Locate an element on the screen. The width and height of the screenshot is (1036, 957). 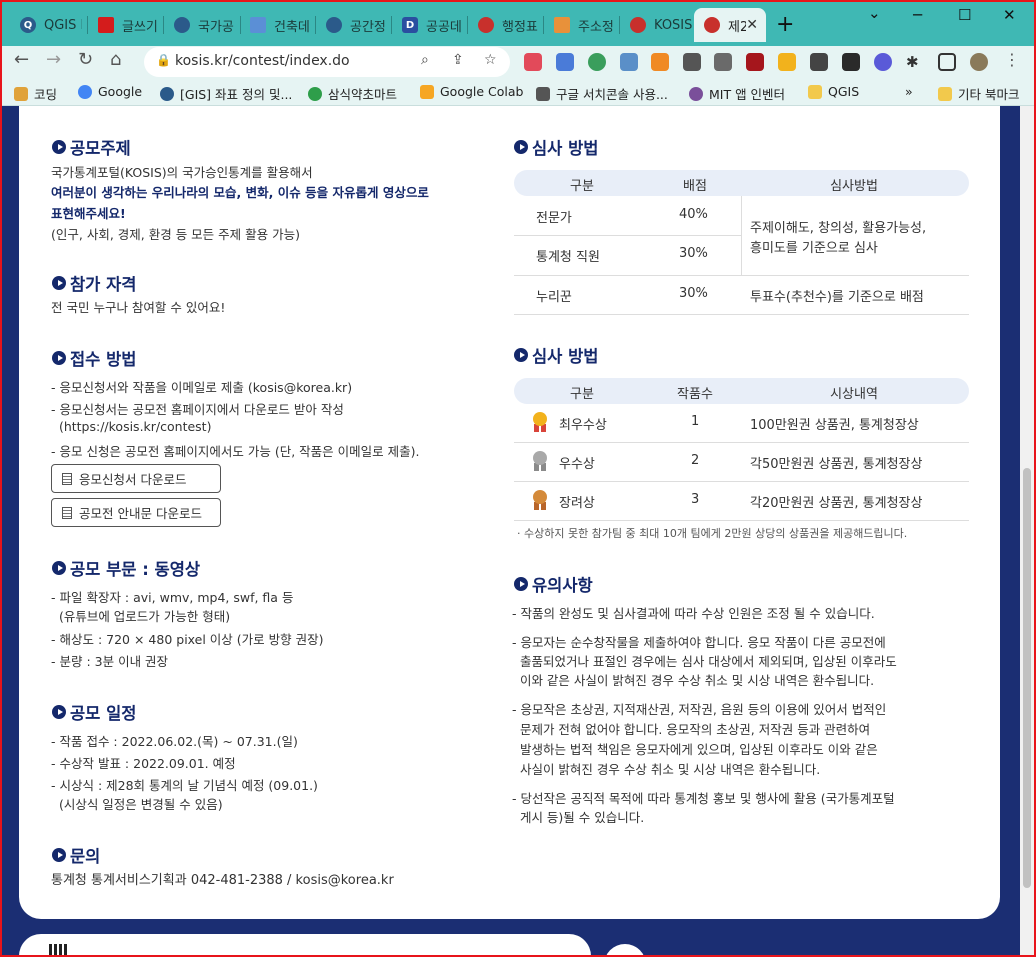
share-icon: ⇪ is located at coordinates (458, 60).